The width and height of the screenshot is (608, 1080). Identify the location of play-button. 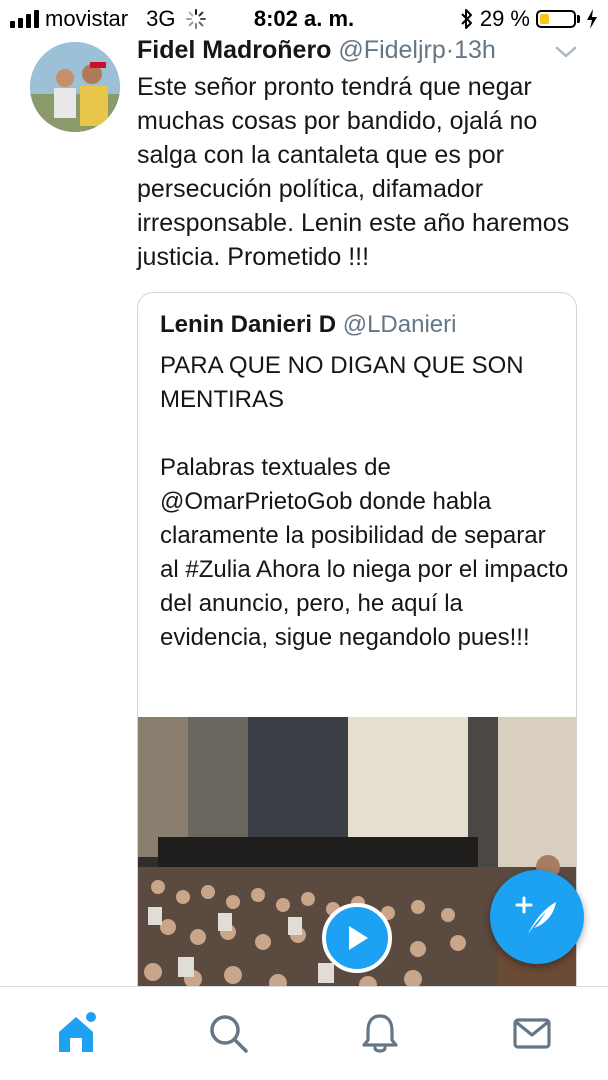
(357, 938).